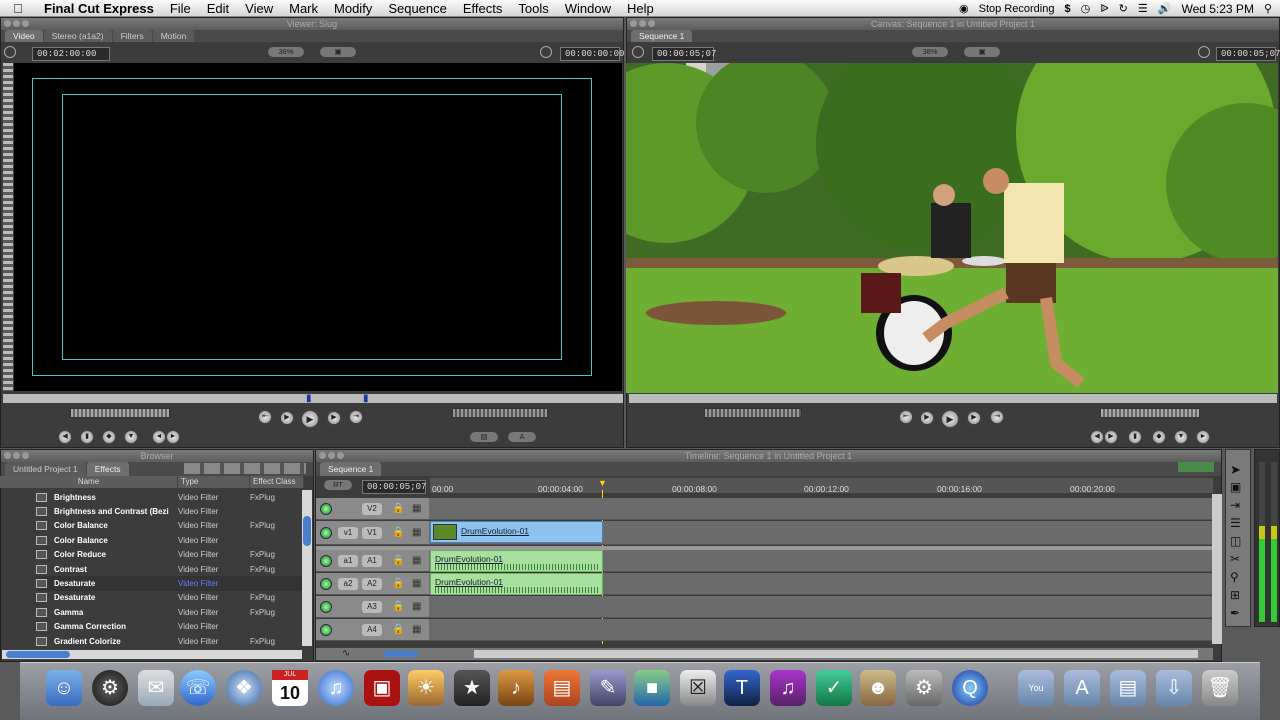 The image size is (1280, 720). I want to click on tab-stereo: Stereo (a1a2), so click(77, 36).